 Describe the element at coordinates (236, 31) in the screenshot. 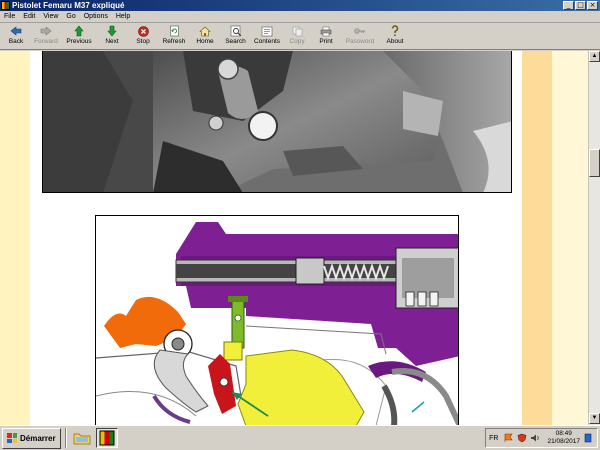

I see `search-icon` at that location.